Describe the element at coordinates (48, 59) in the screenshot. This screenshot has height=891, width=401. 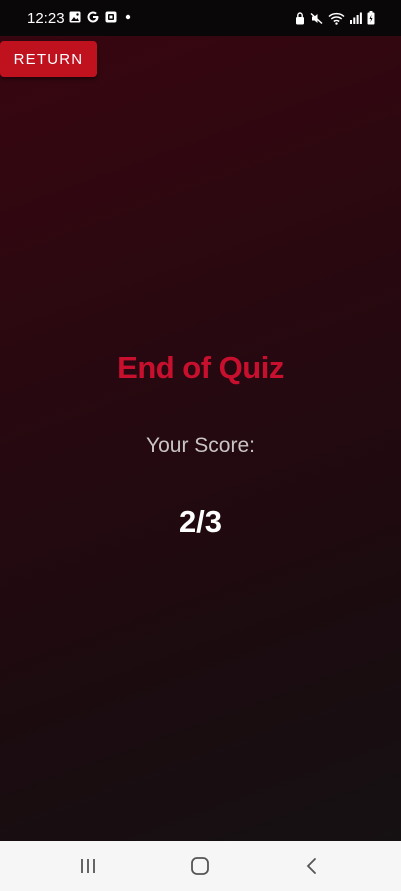
I see `return-button: RETURN` at that location.